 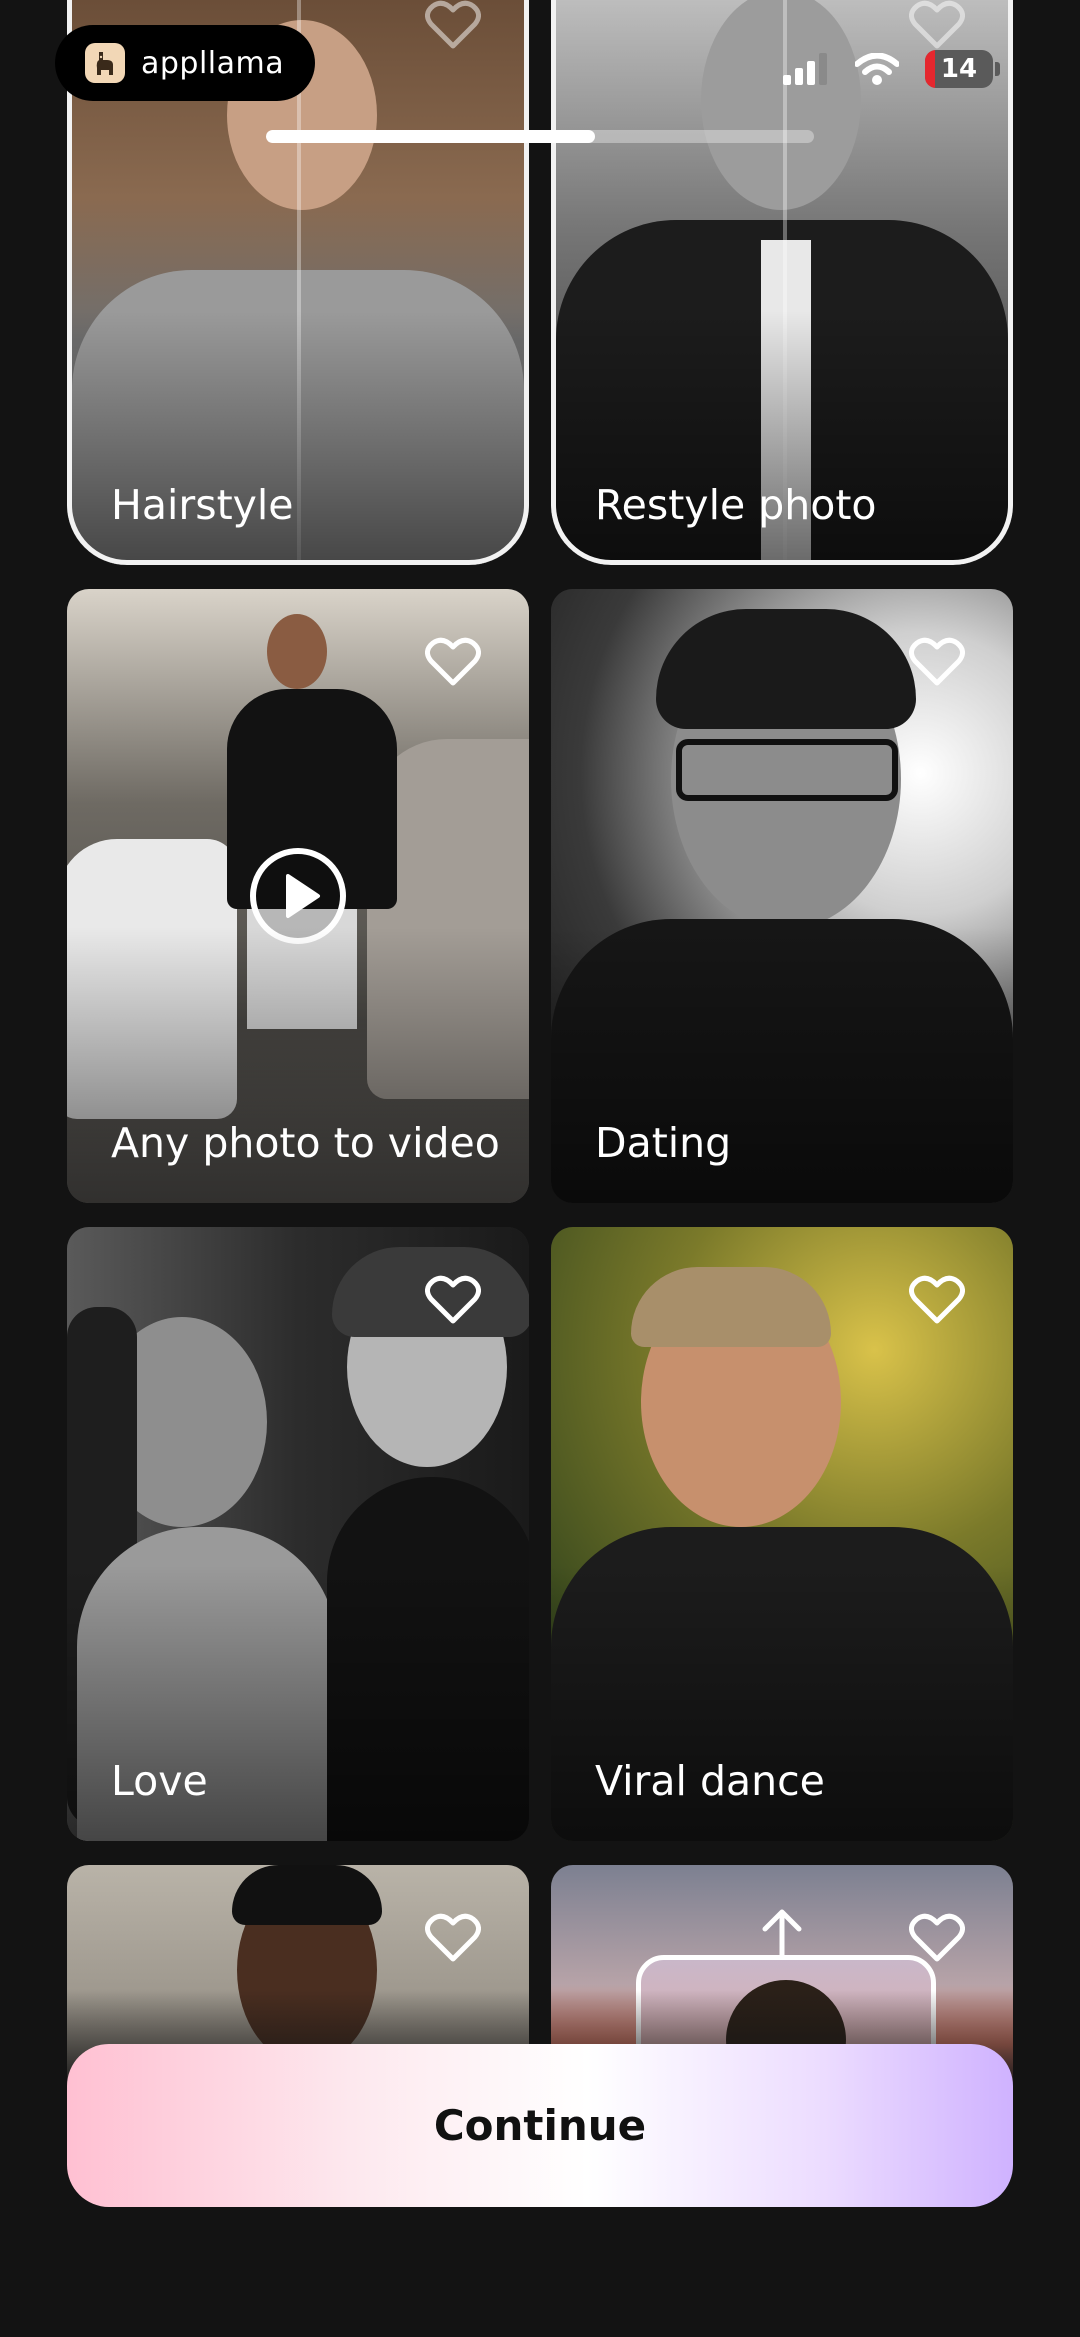 I want to click on card-label: Love, so click(x=159, y=1781).